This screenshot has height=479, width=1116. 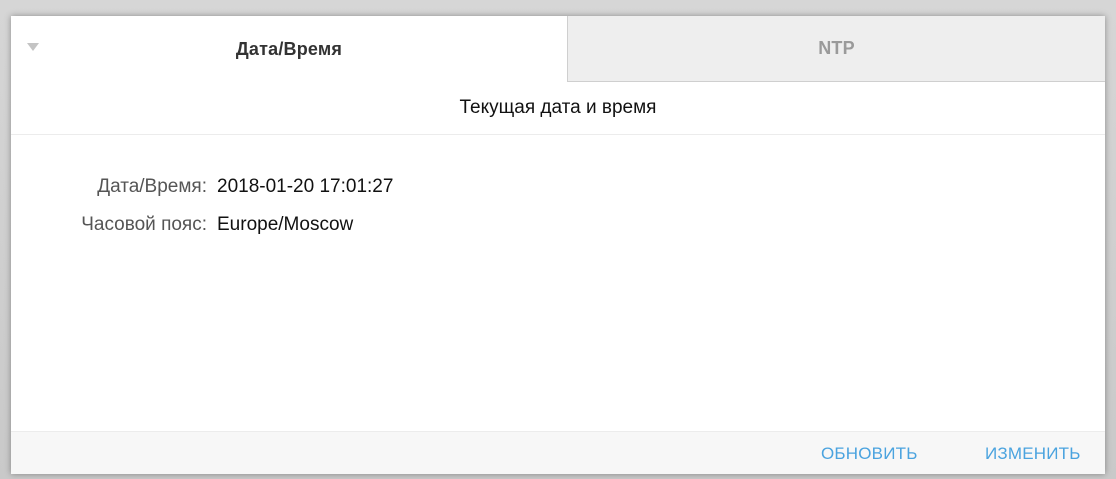 I want to click on info-row-timezone: Часовой пояс: Europe/Moscow, so click(x=558, y=225).